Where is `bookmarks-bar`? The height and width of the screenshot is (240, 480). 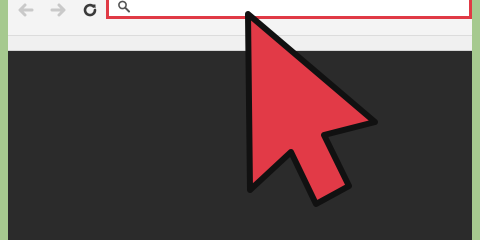 bookmarks-bar is located at coordinates (240, 43).